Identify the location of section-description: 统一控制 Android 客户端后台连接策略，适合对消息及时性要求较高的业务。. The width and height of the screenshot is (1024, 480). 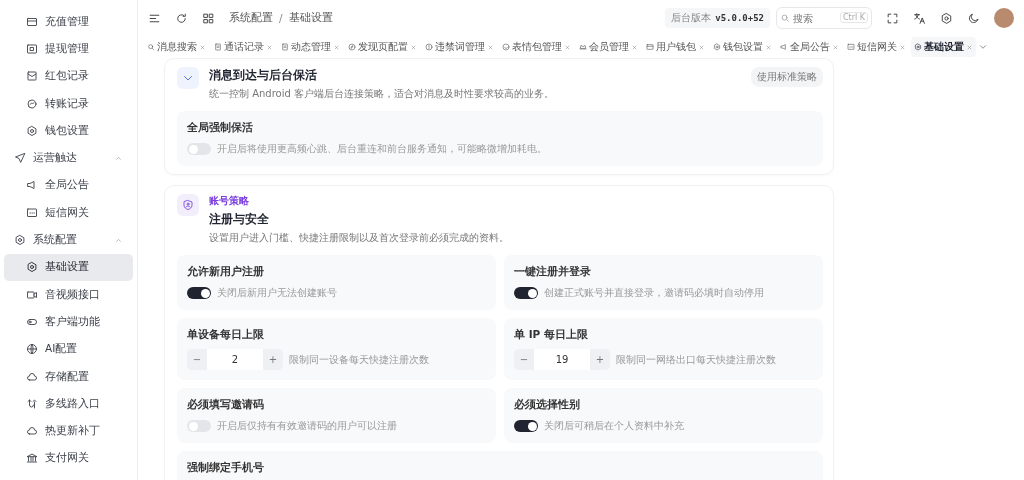
(382, 94).